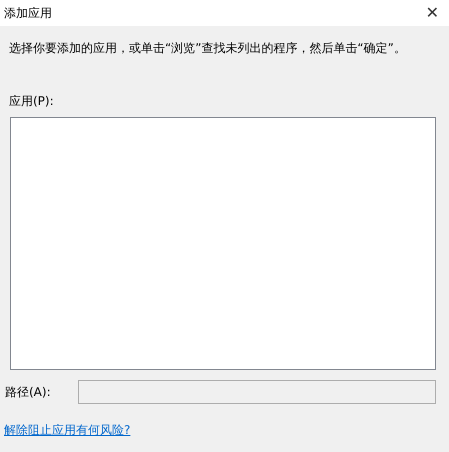  What do you see at coordinates (28, 392) in the screenshot?
I see `path-label: 路径(A):` at bounding box center [28, 392].